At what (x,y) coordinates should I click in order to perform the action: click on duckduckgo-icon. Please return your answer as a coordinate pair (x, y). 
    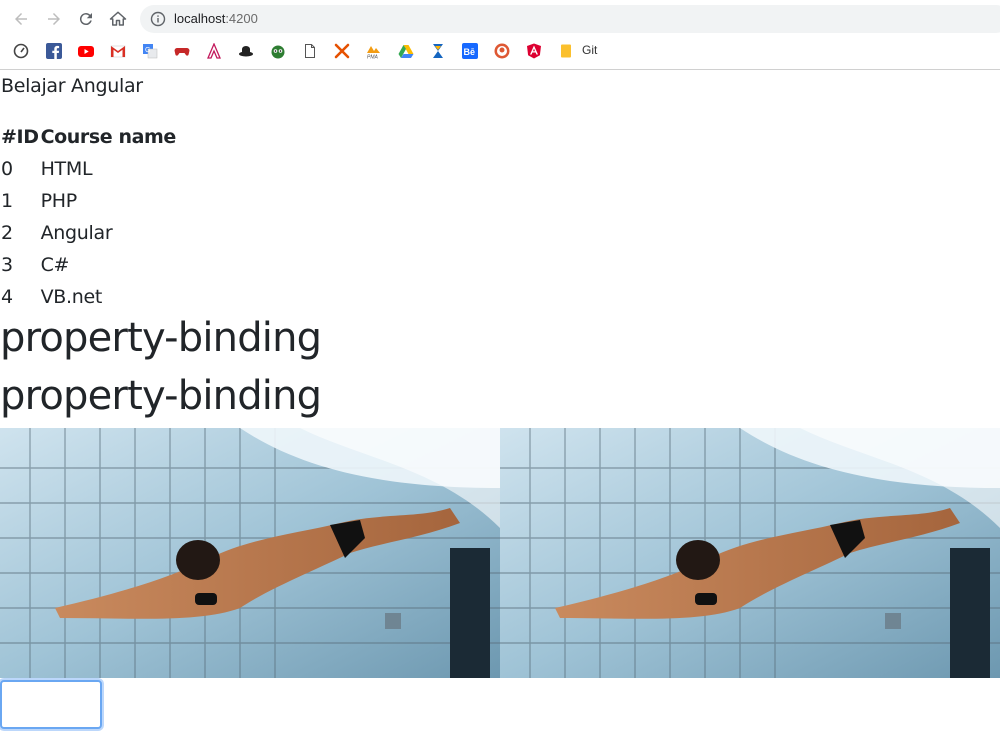
    Looking at the image, I should click on (502, 51).